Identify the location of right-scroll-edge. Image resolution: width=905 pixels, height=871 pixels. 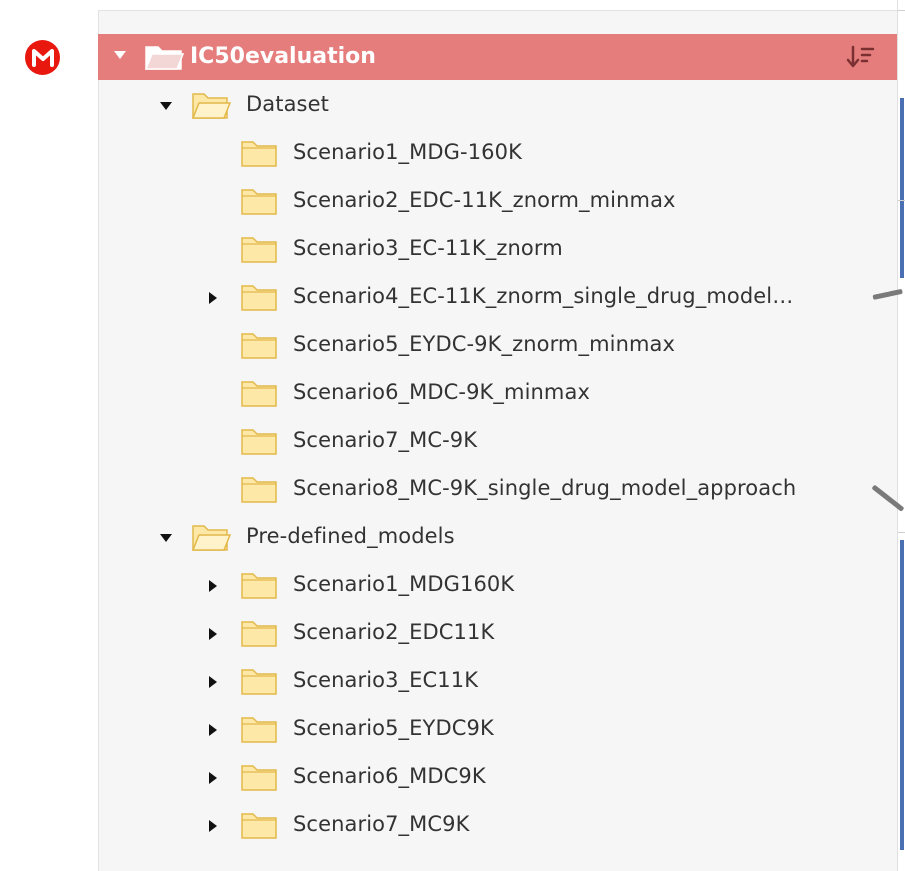
(901, 435).